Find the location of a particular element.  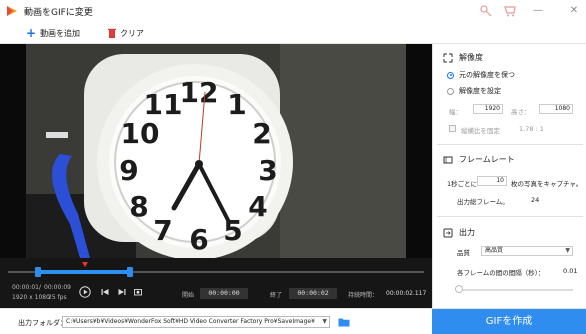

total-frames-label: 出力総フレーム。 is located at coordinates (483, 202).